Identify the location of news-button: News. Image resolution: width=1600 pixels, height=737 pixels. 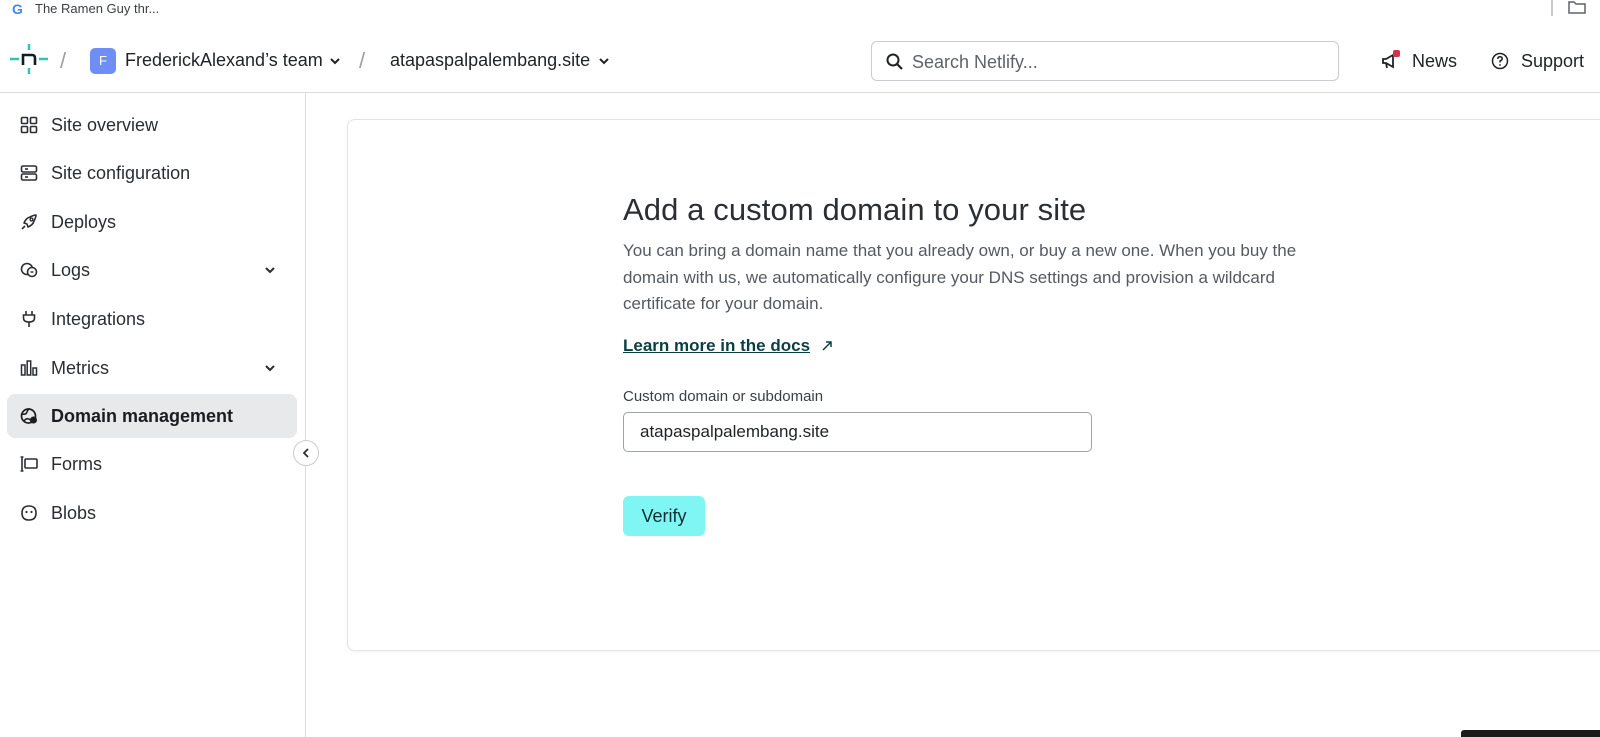
(1418, 61).